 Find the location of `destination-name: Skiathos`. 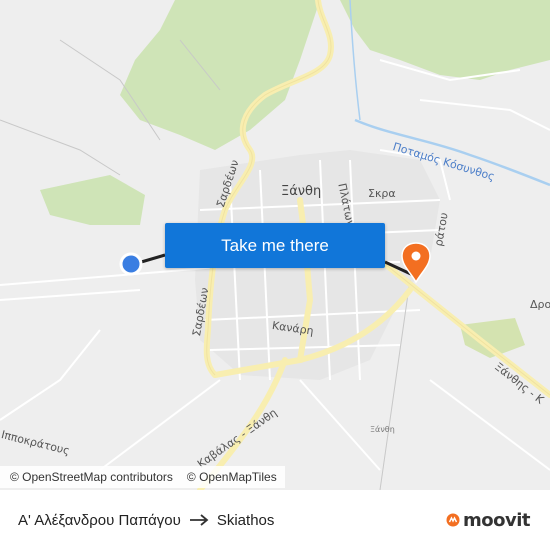

destination-name: Skiathos is located at coordinates (245, 520).